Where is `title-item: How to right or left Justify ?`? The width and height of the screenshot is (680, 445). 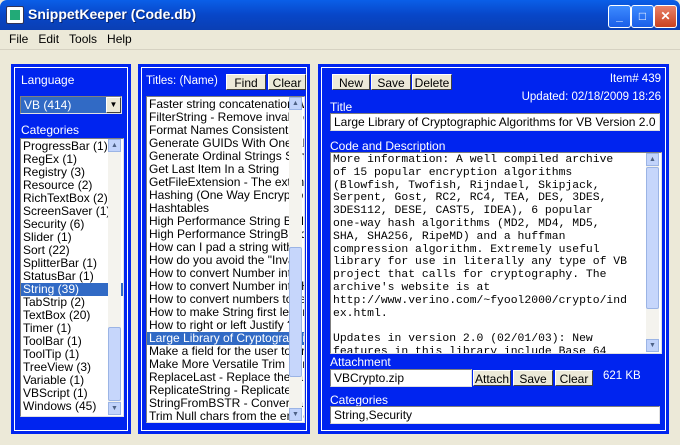 title-item: How to right or left Justify ? is located at coordinates (225, 325).